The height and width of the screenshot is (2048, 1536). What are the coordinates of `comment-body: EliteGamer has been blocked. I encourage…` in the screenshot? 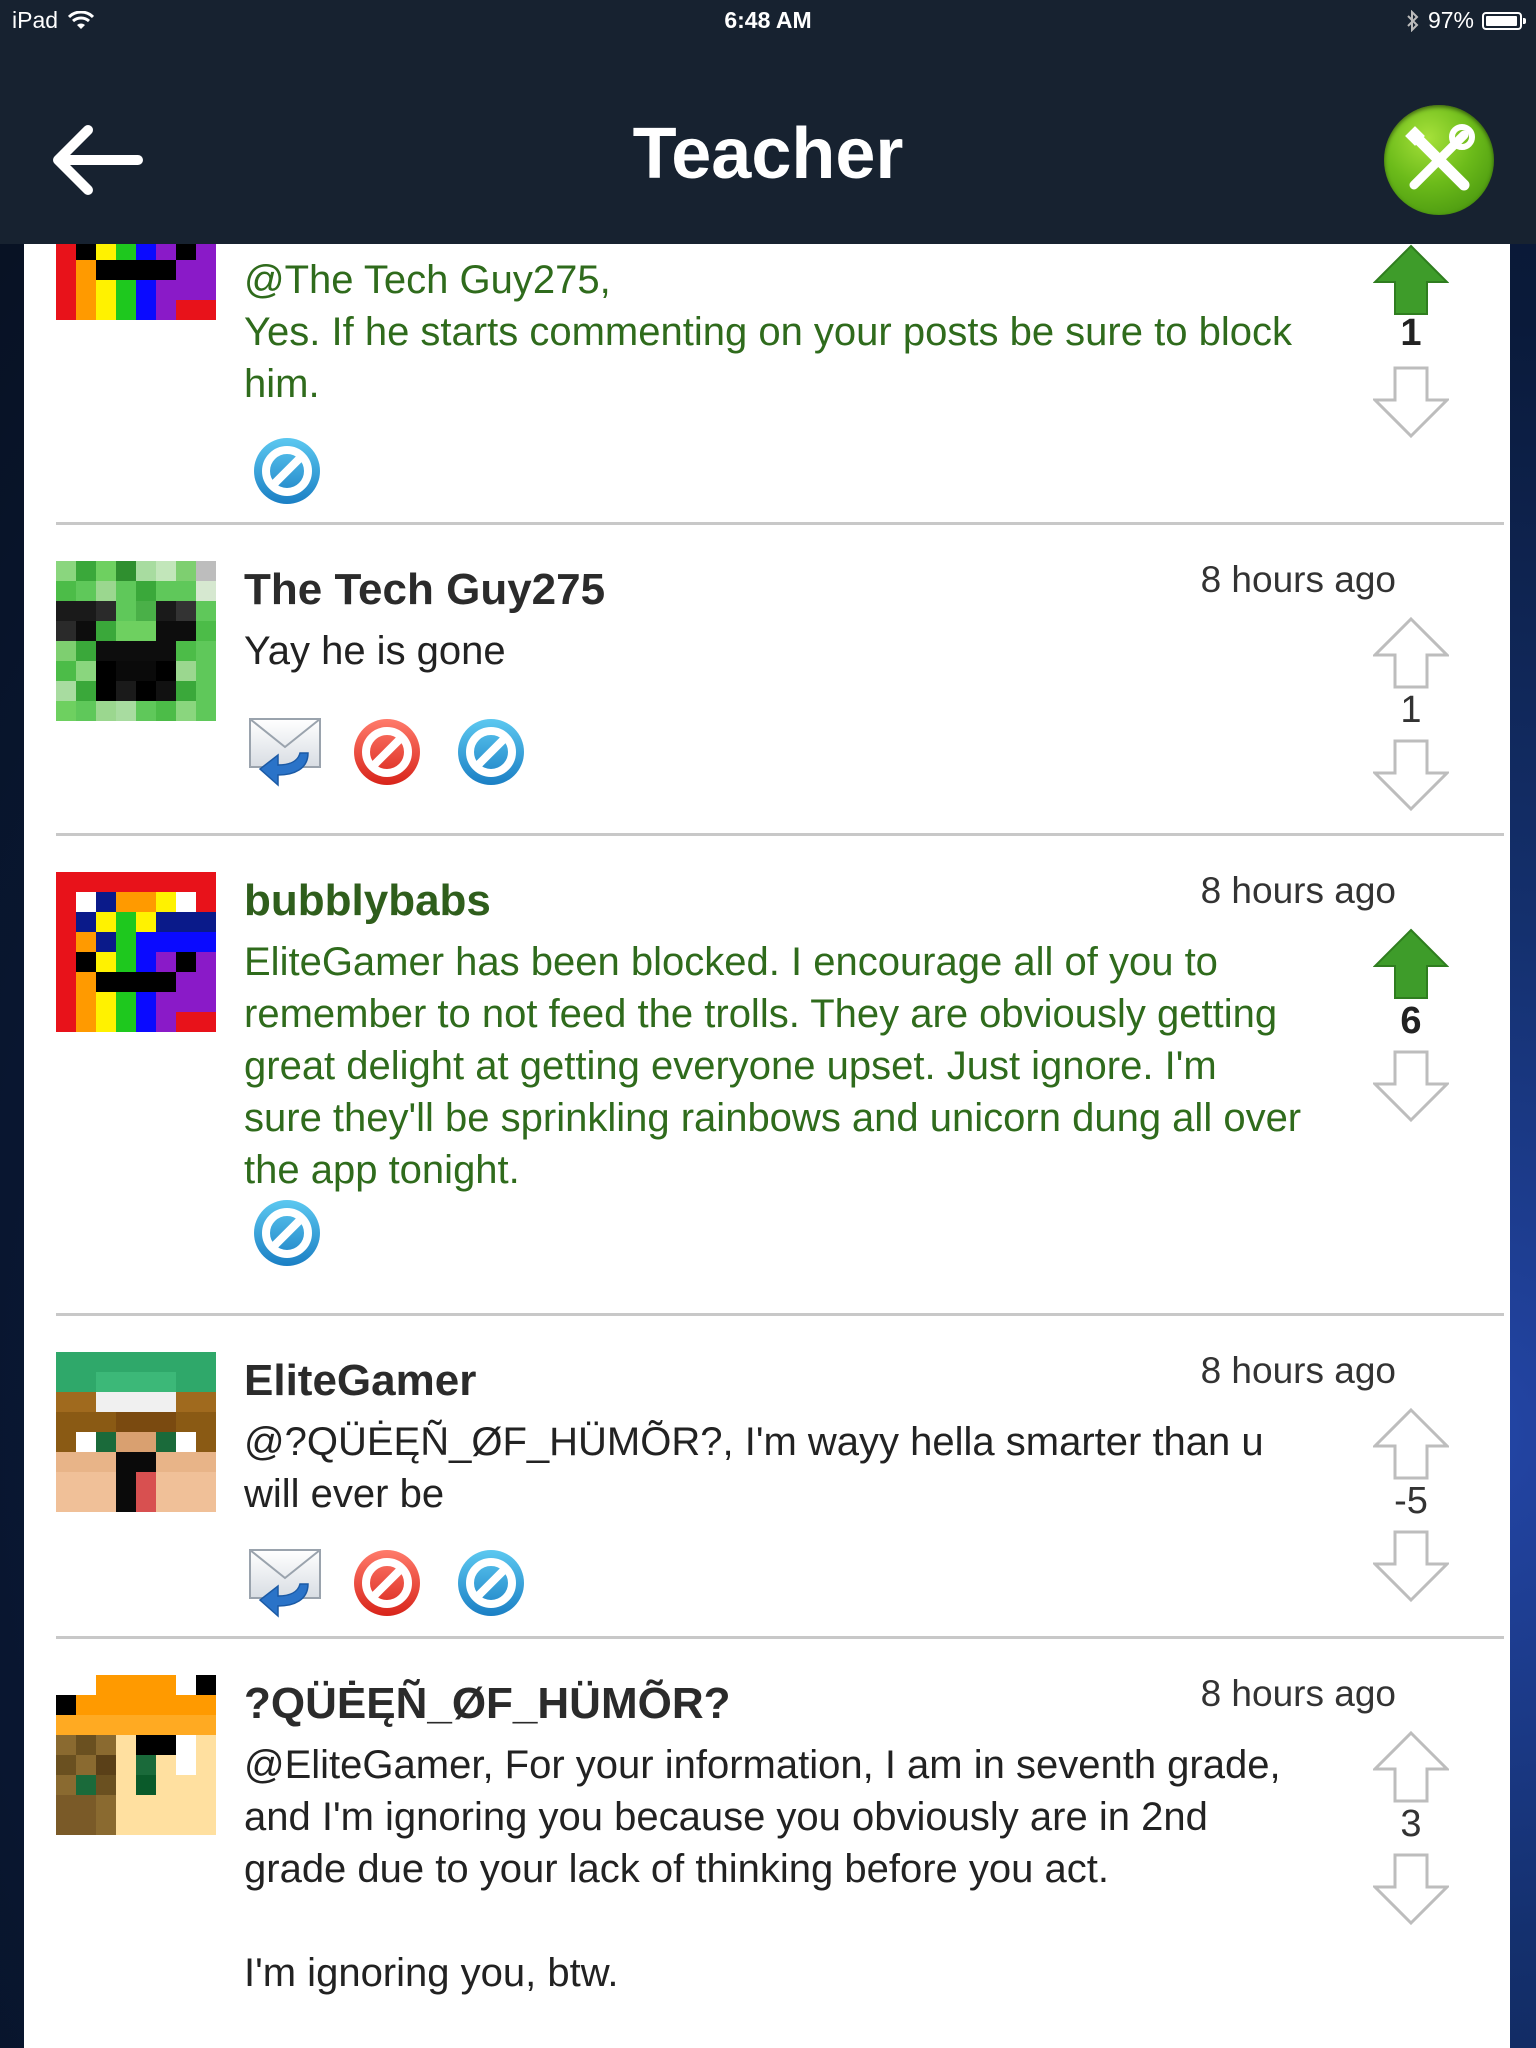 It's located at (778, 1066).